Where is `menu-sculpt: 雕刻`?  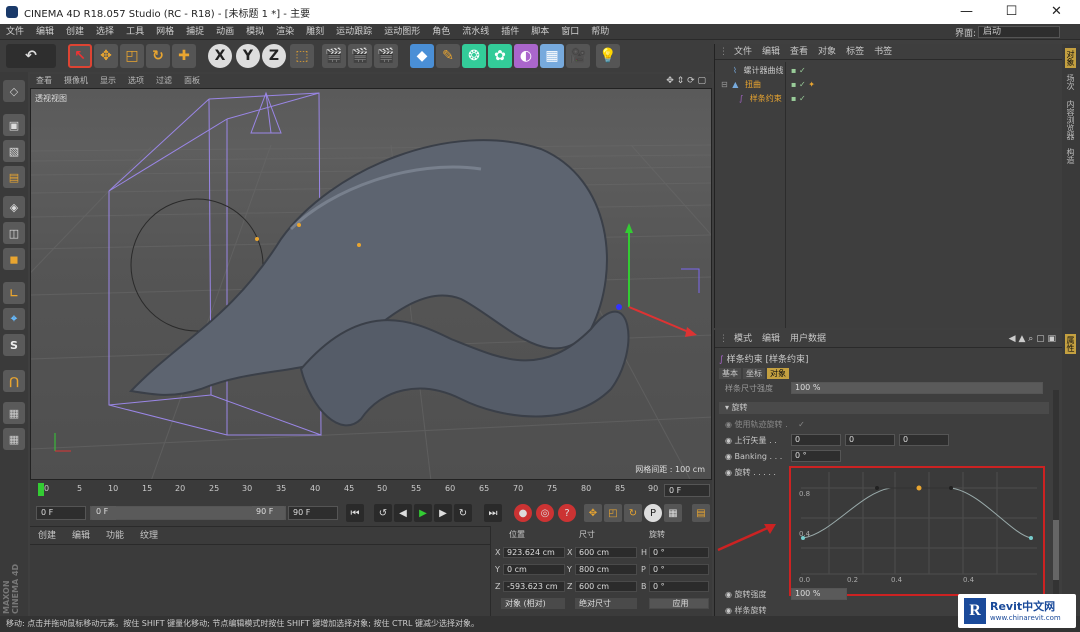
menu-sculpt: 雕刻 is located at coordinates (315, 32).